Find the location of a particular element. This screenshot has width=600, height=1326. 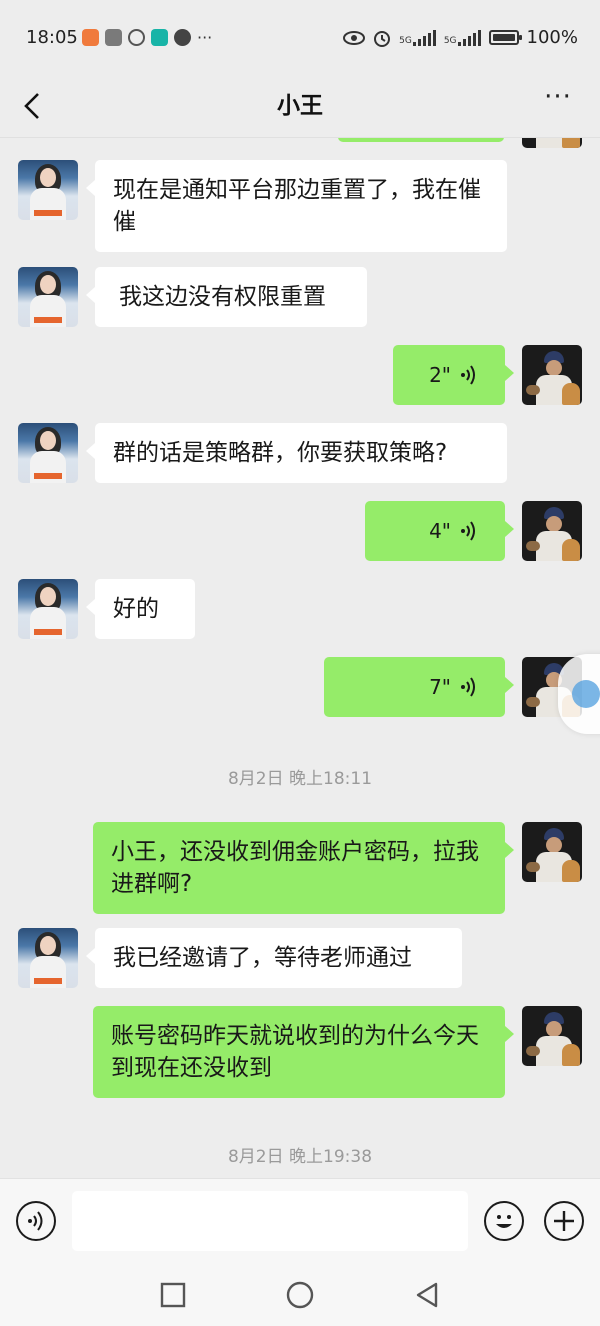

voice-duration: 4" is located at coordinates (440, 531).